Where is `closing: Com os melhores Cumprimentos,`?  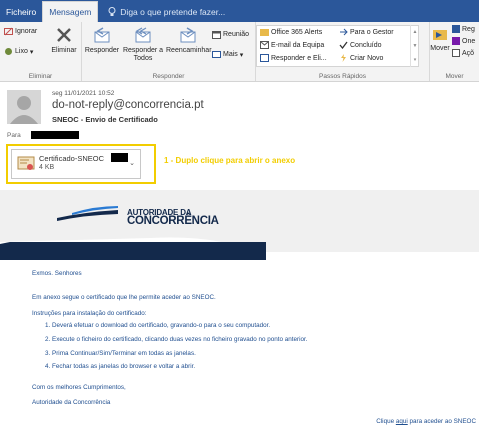
closing: Com os melhores Cumprimentos, is located at coordinates (79, 387).